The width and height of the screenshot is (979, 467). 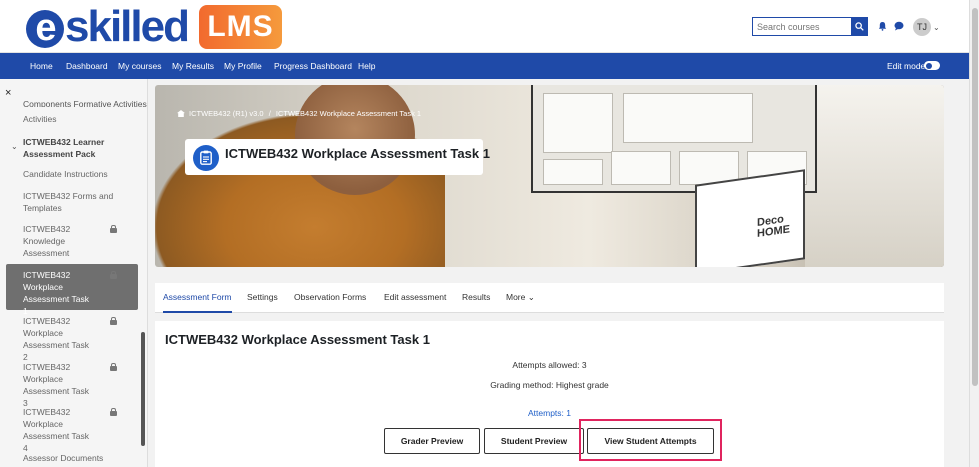 I want to click on grader-preview-button: Grader Preview, so click(x=432, y=441).